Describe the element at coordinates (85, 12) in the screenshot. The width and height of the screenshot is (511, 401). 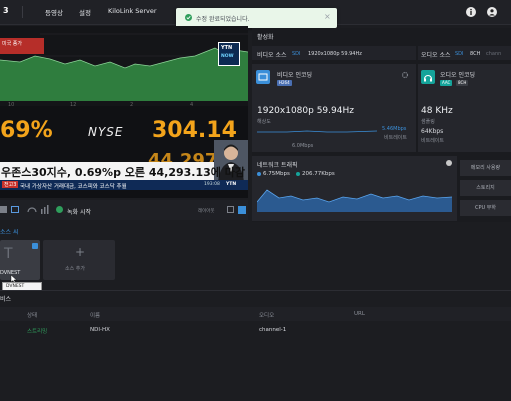
I see `nav-item-settings: 설정` at that location.